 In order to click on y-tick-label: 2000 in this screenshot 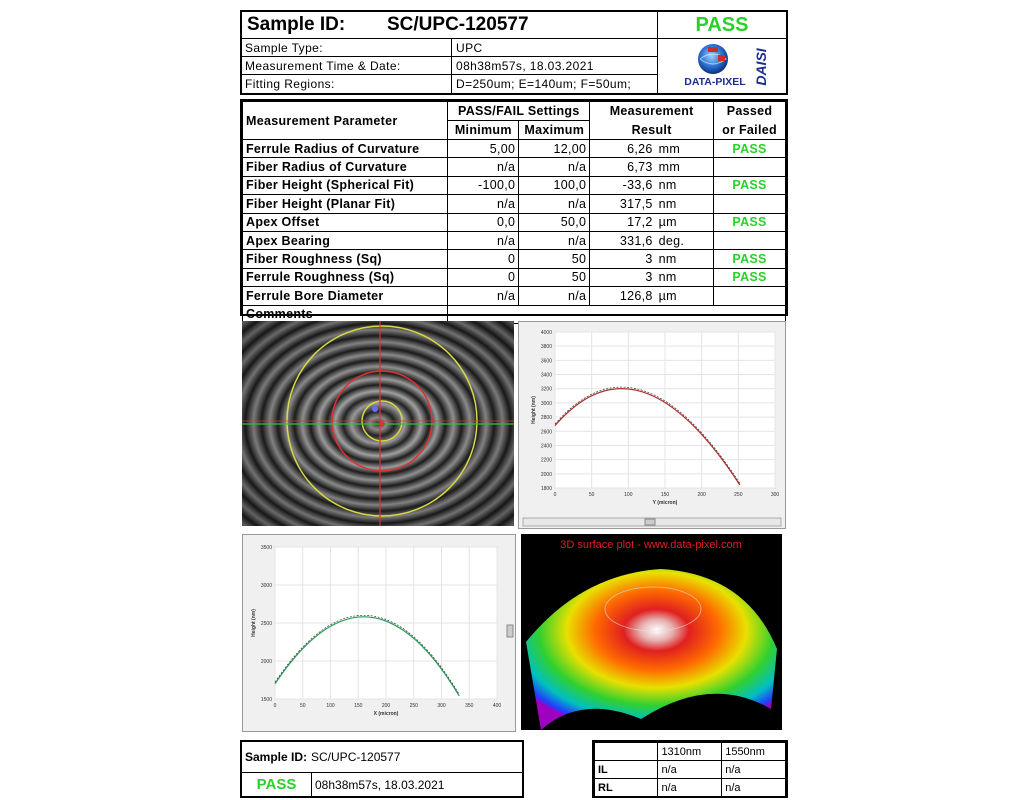, I will do `click(266, 662)`.